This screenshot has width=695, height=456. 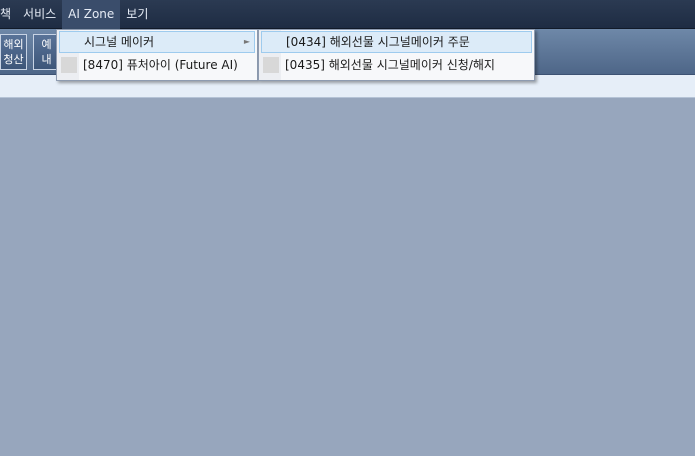 What do you see at coordinates (13, 59) in the screenshot?
I see `button-line: 청산` at bounding box center [13, 59].